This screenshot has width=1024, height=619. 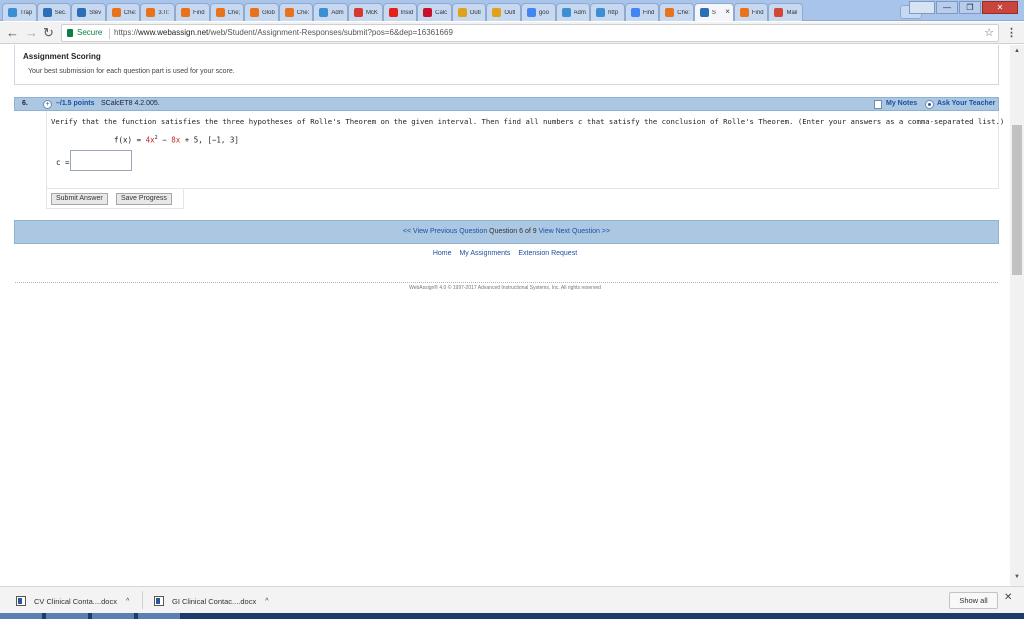 What do you see at coordinates (1011, 32) in the screenshot?
I see `menu-dots-icon: ⋮` at bounding box center [1011, 32].